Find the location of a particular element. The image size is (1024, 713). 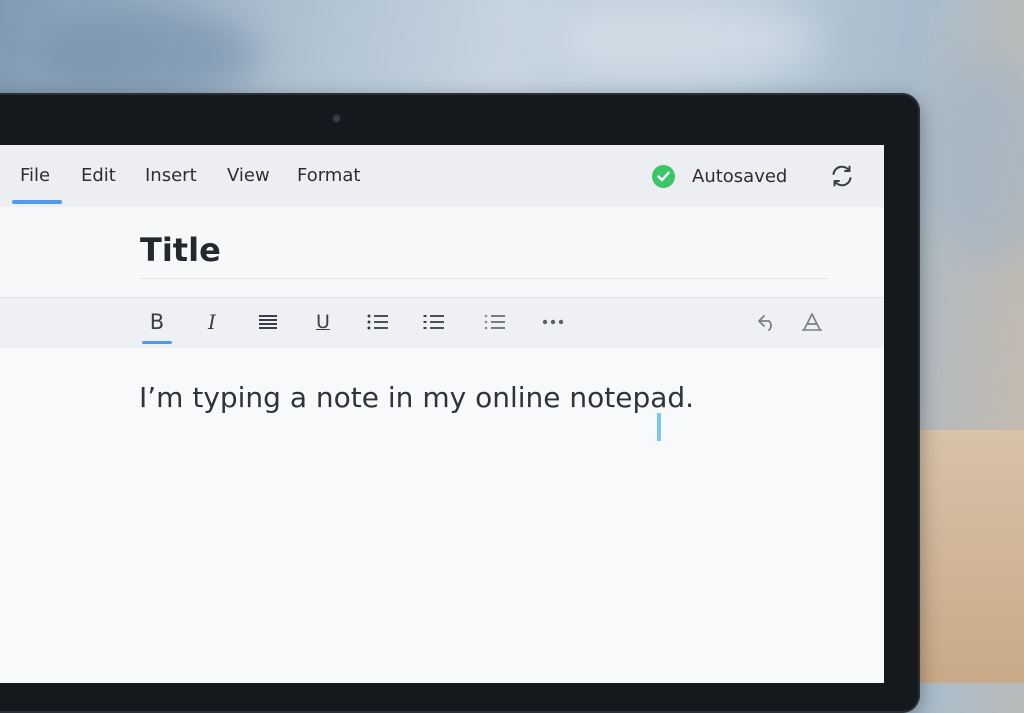

italic-icon: I is located at coordinates (212, 322).